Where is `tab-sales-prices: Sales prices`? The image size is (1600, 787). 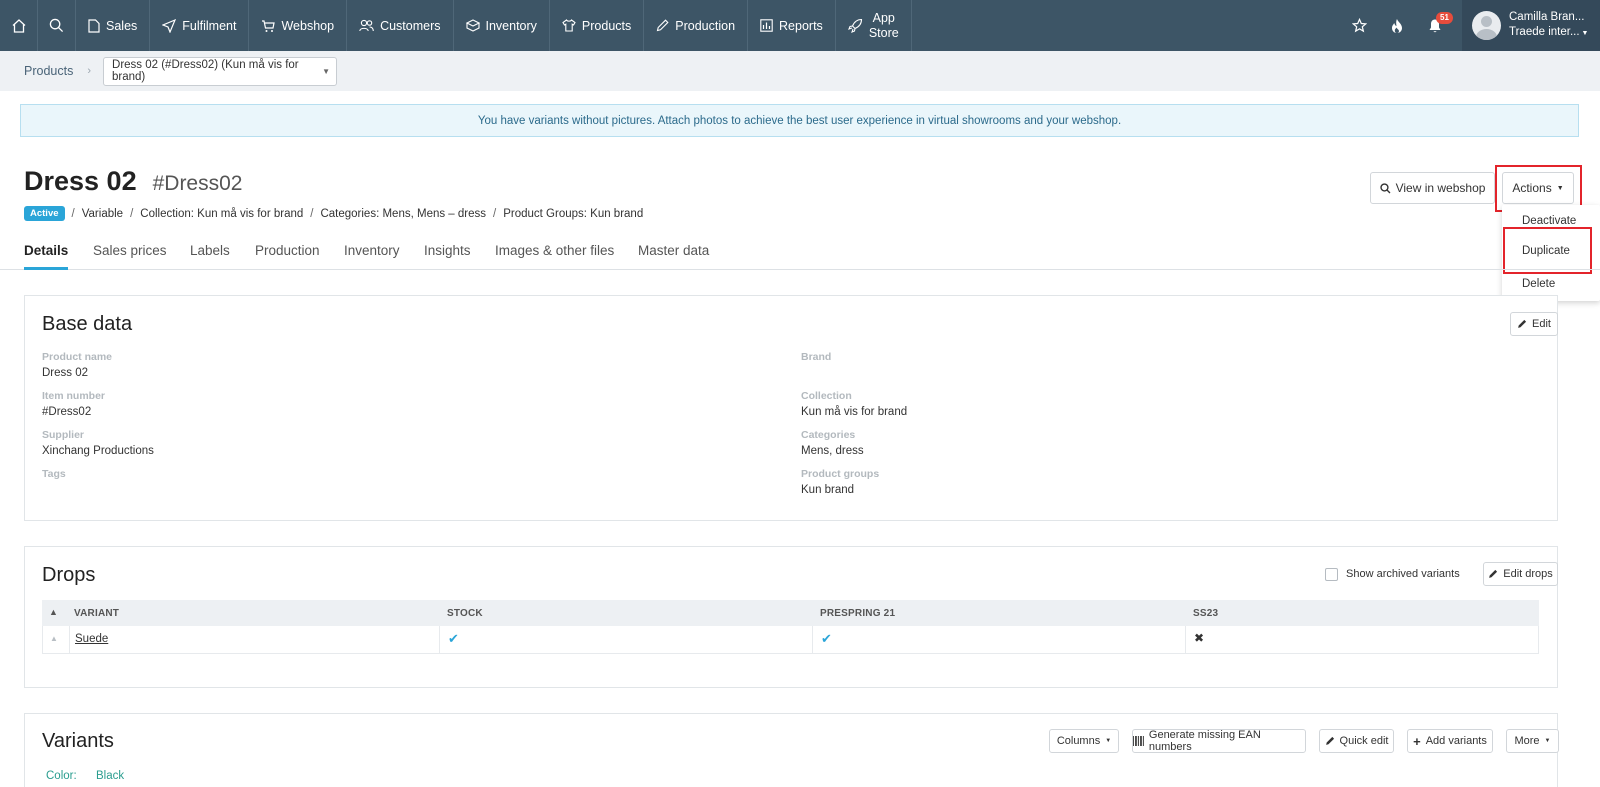
tab-sales-prices: Sales prices is located at coordinates (130, 250).